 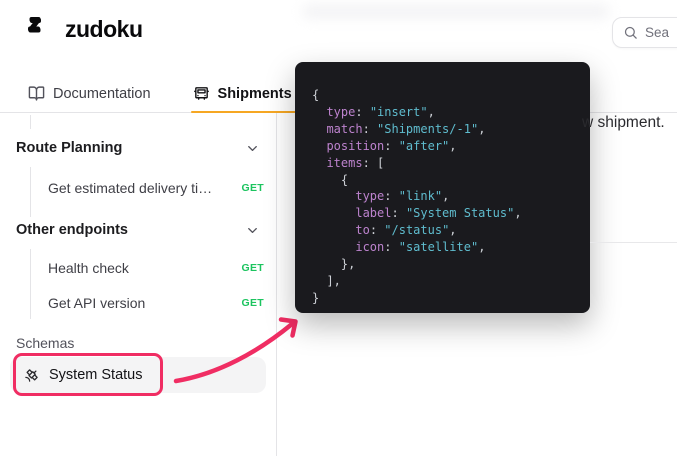 I want to click on group-label: Route Planning, so click(x=69, y=148).